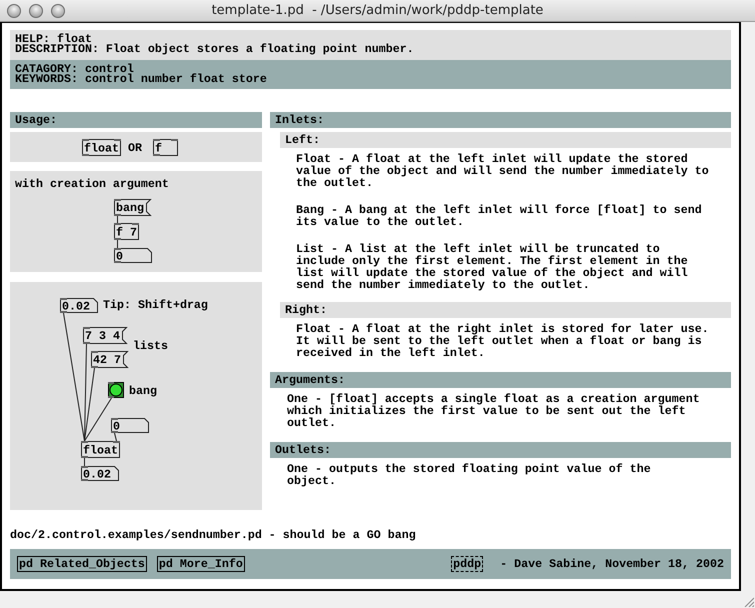 Image resolution: width=755 pixels, height=608 pixels. What do you see at coordinates (133, 207) in the screenshot?
I see `message-box: bang` at bounding box center [133, 207].